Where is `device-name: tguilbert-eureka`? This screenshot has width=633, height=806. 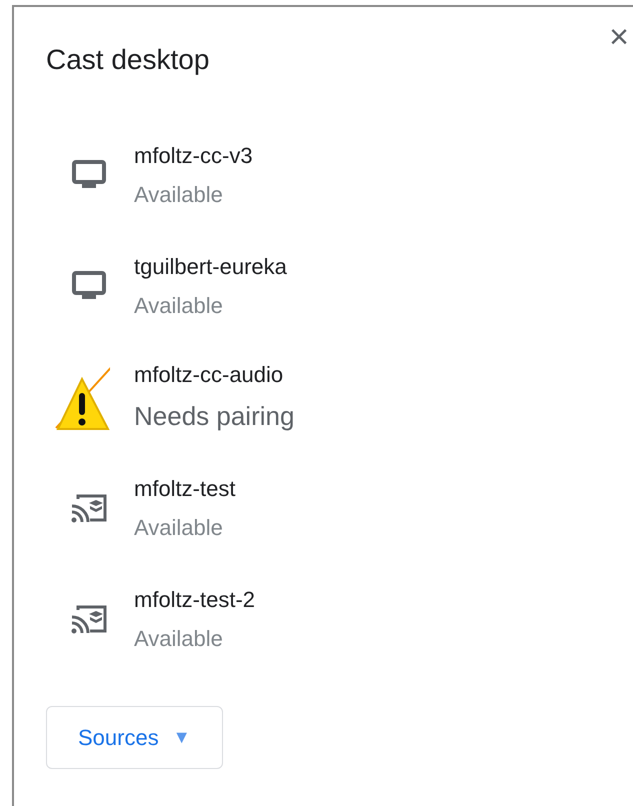 device-name: tguilbert-eureka is located at coordinates (210, 266).